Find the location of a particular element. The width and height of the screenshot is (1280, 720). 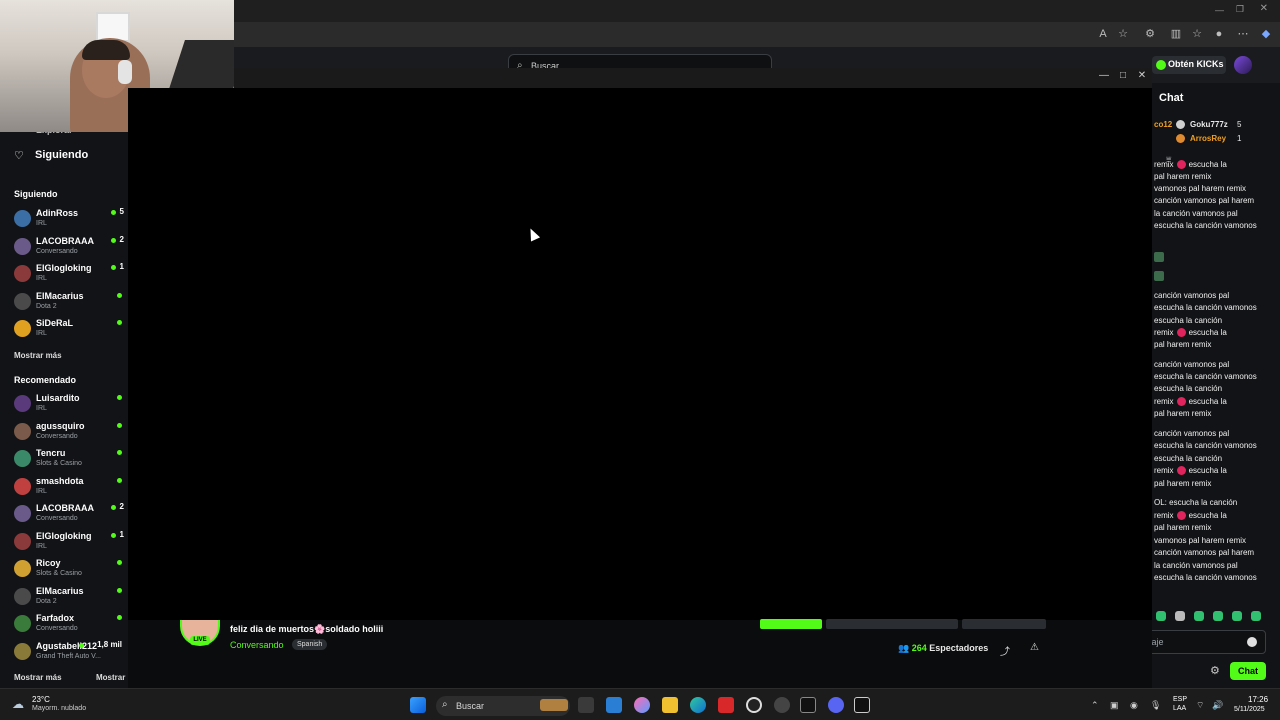

sidebar-channel-item: agussquiro Conversando is located at coordinates (64, 432).